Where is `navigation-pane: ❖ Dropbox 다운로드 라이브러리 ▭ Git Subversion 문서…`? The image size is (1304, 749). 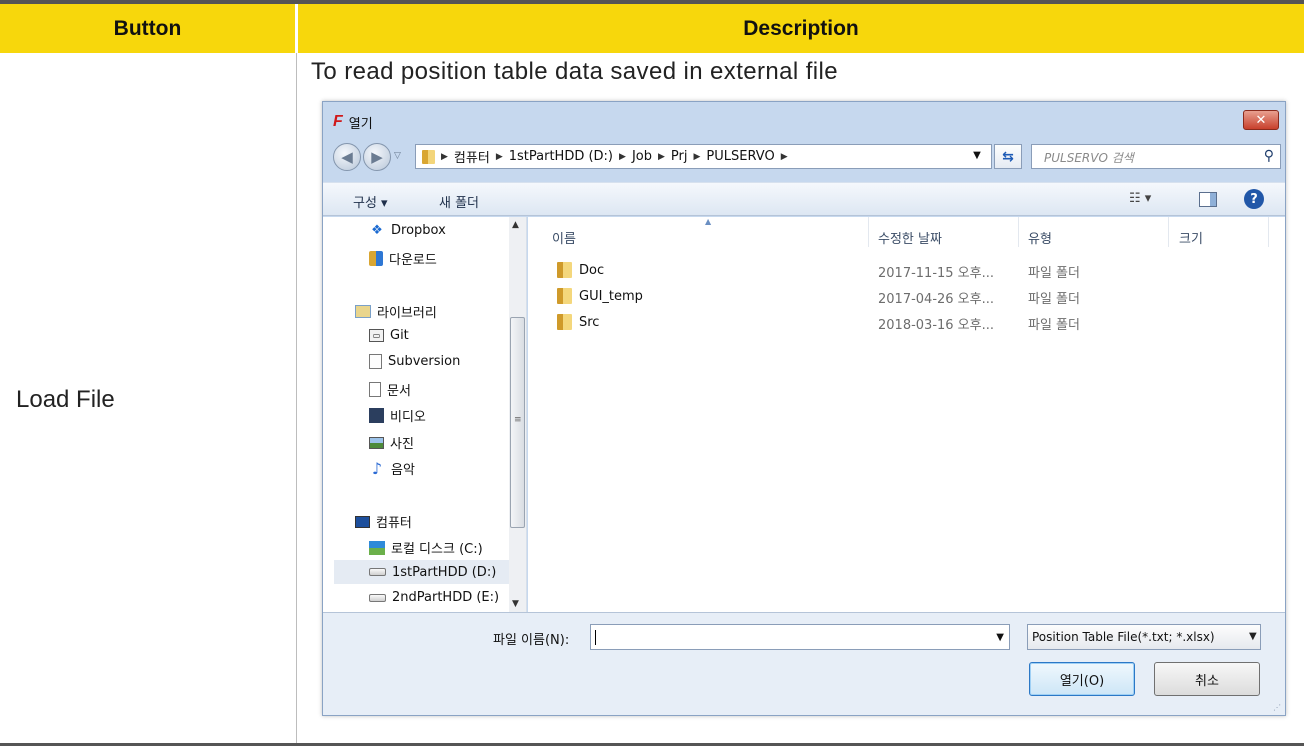
navigation-pane: ❖ Dropbox 다운로드 라이브러리 ▭ Git Subversion 문서… is located at coordinates (425, 414).